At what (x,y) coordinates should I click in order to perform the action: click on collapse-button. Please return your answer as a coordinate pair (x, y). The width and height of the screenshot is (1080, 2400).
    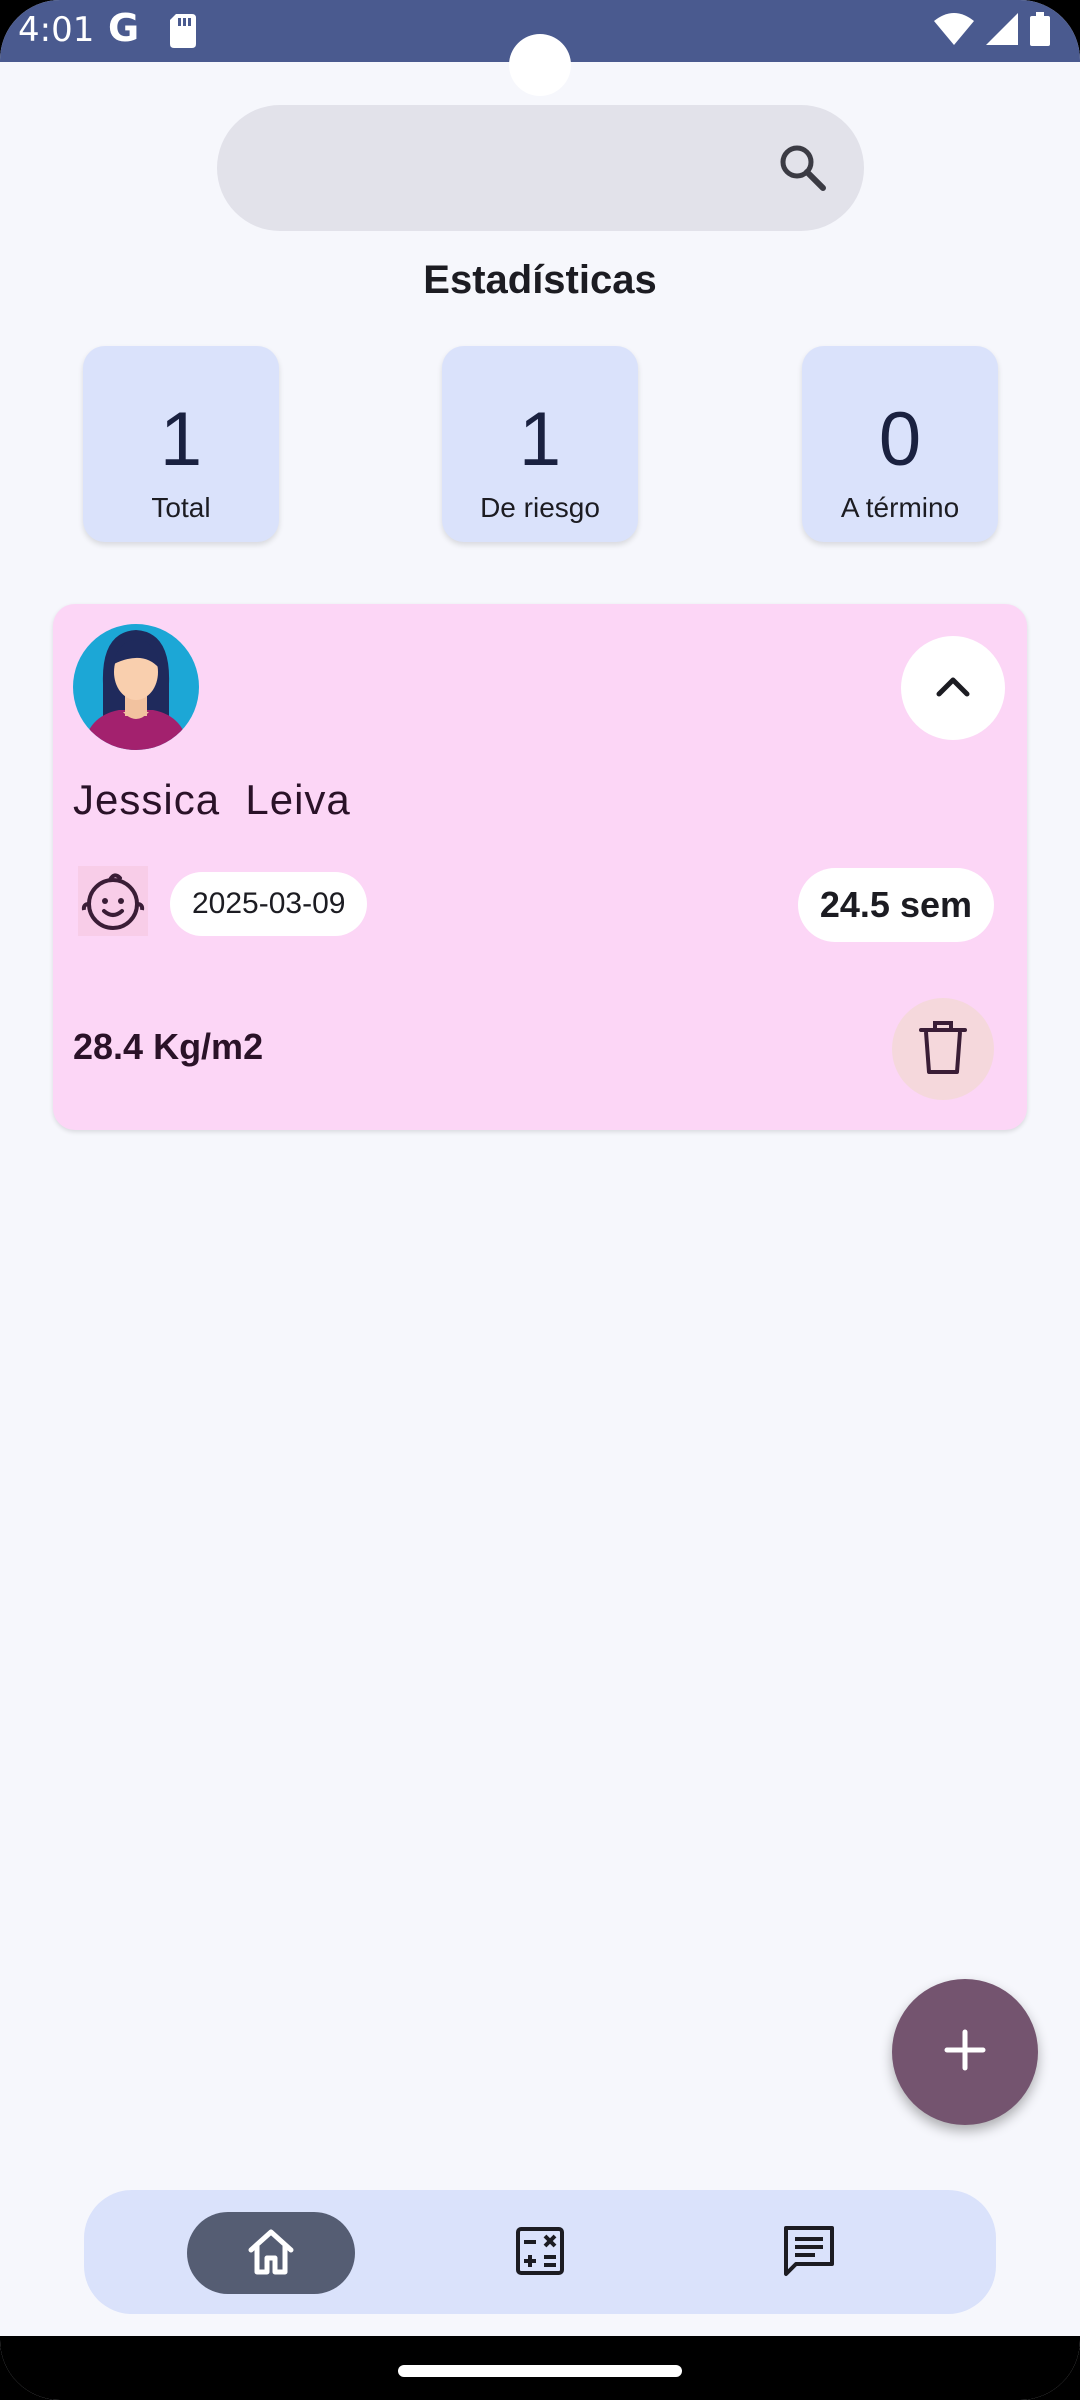
    Looking at the image, I should click on (953, 688).